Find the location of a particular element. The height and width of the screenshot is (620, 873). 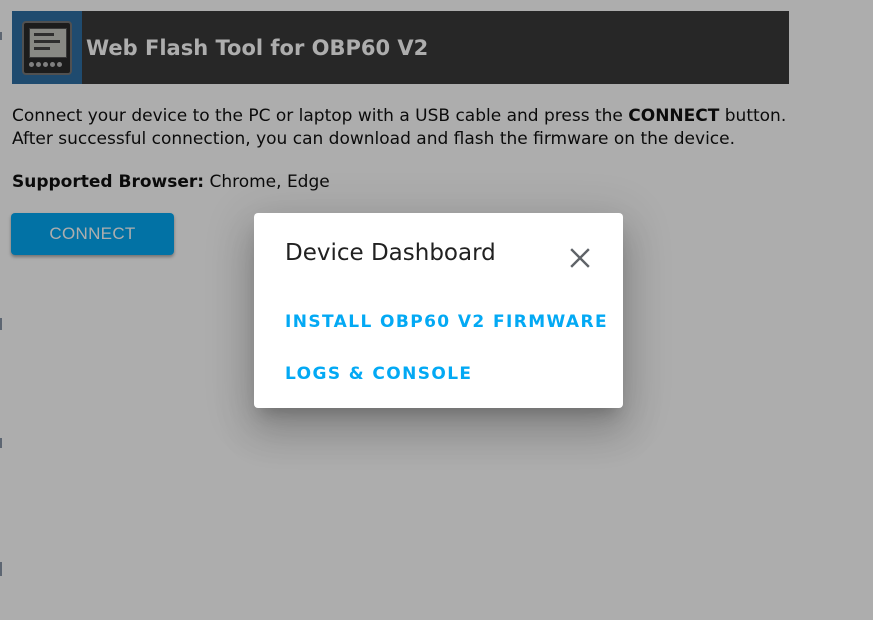

install-firmware-button: INSTALL OBP60 V2 FIRMWARE is located at coordinates (446, 322).